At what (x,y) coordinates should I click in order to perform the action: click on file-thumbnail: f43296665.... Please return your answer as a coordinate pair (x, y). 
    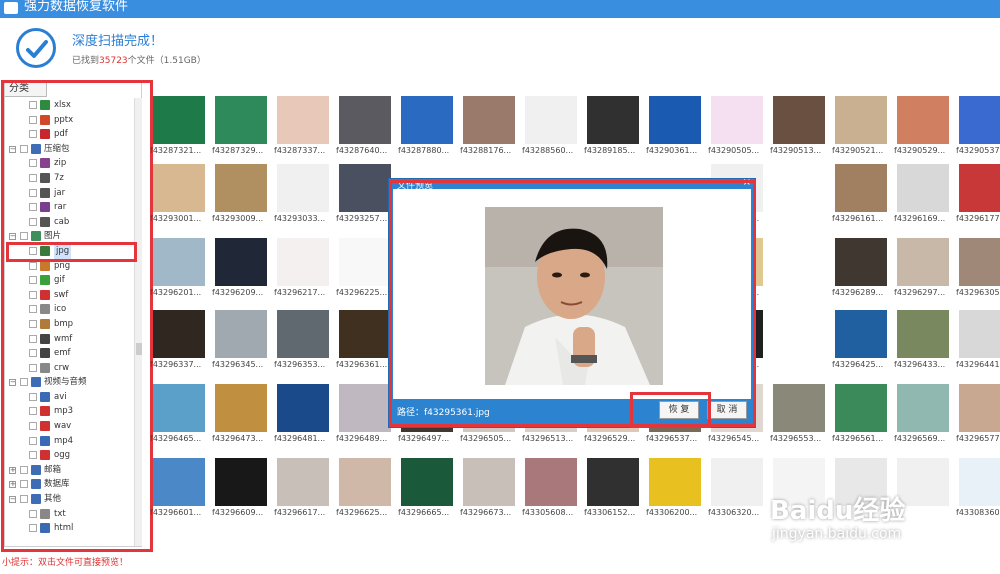
    Looking at the image, I should click on (428, 494).